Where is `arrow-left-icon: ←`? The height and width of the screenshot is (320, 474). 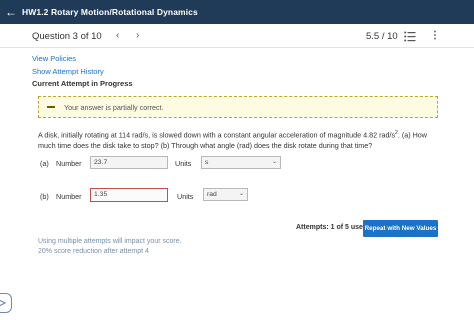
arrow-left-icon: ← is located at coordinates (11, 12).